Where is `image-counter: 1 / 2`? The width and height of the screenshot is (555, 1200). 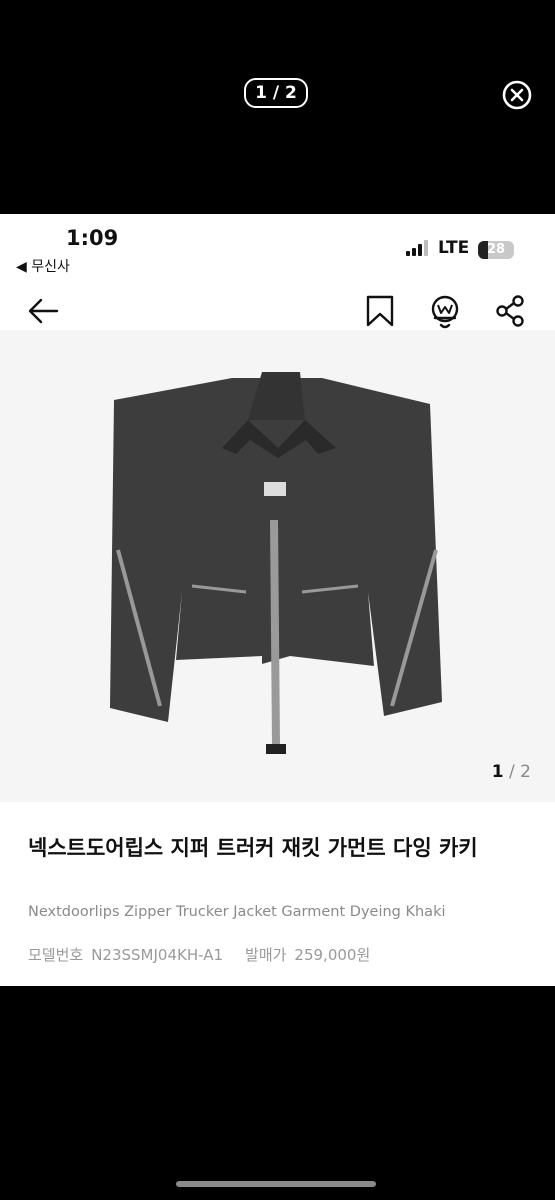
image-counter: 1 / 2 is located at coordinates (511, 772).